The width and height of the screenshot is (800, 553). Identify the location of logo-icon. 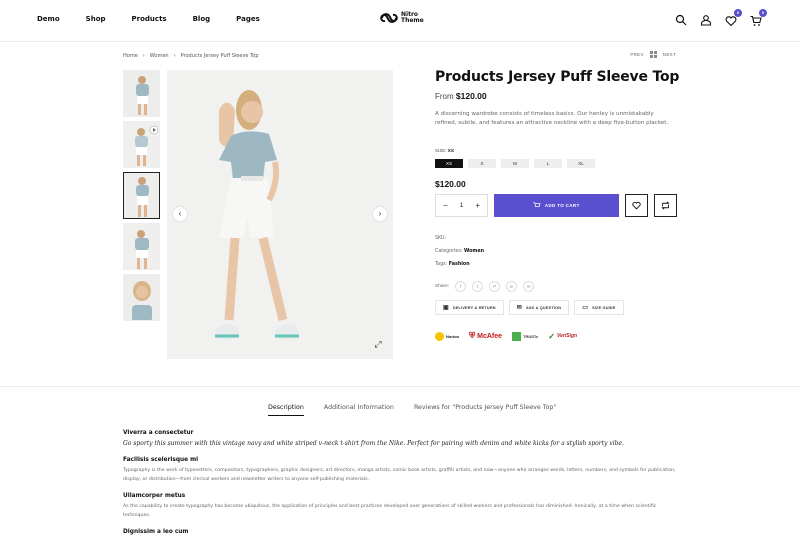
(389, 18).